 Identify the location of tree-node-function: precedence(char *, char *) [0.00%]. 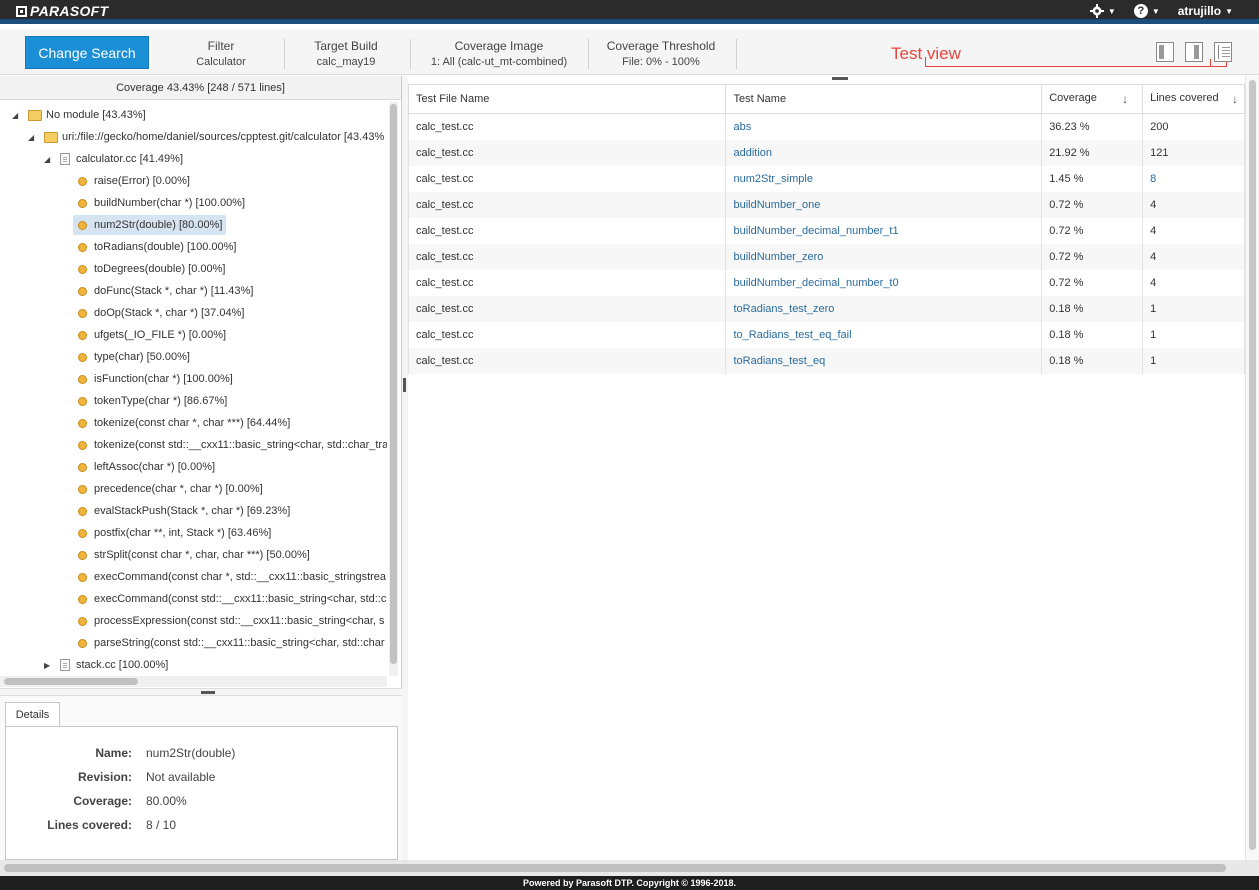
(170, 489).